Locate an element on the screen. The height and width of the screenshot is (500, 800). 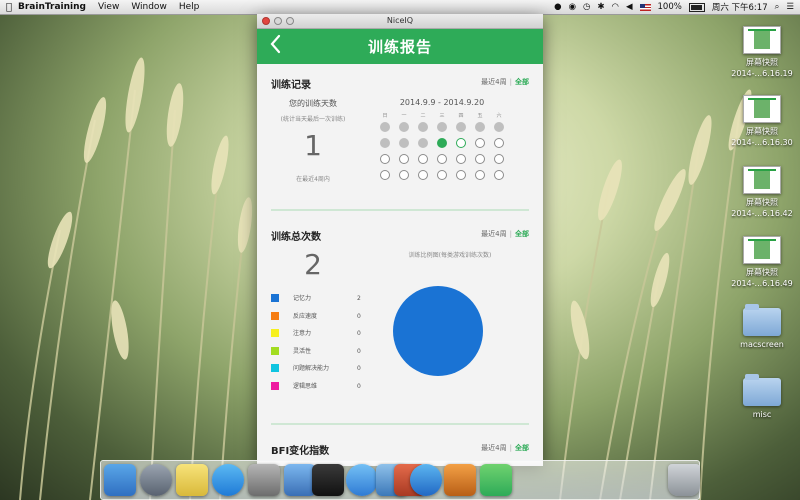
calendar-date-range: 2014.9.9 - 2014.9.20 is located at coordinates (442, 102).